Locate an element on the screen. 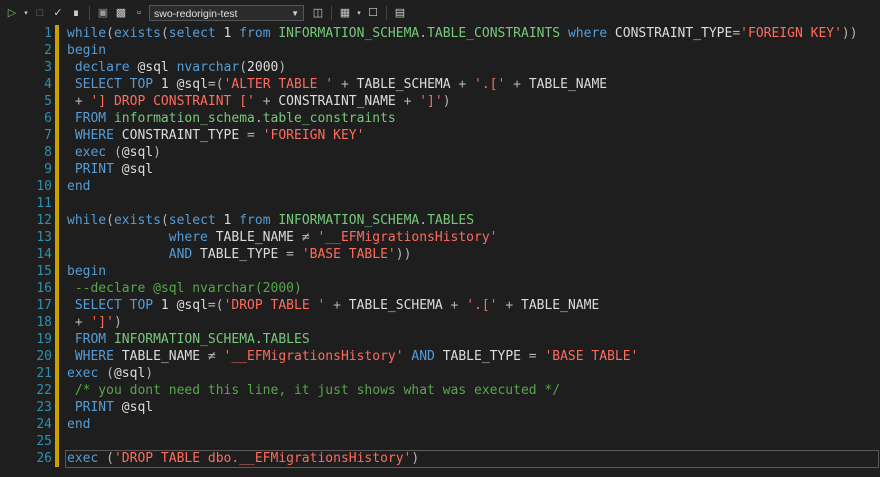  dropdown-icon: ▾ is located at coordinates (26, 13).